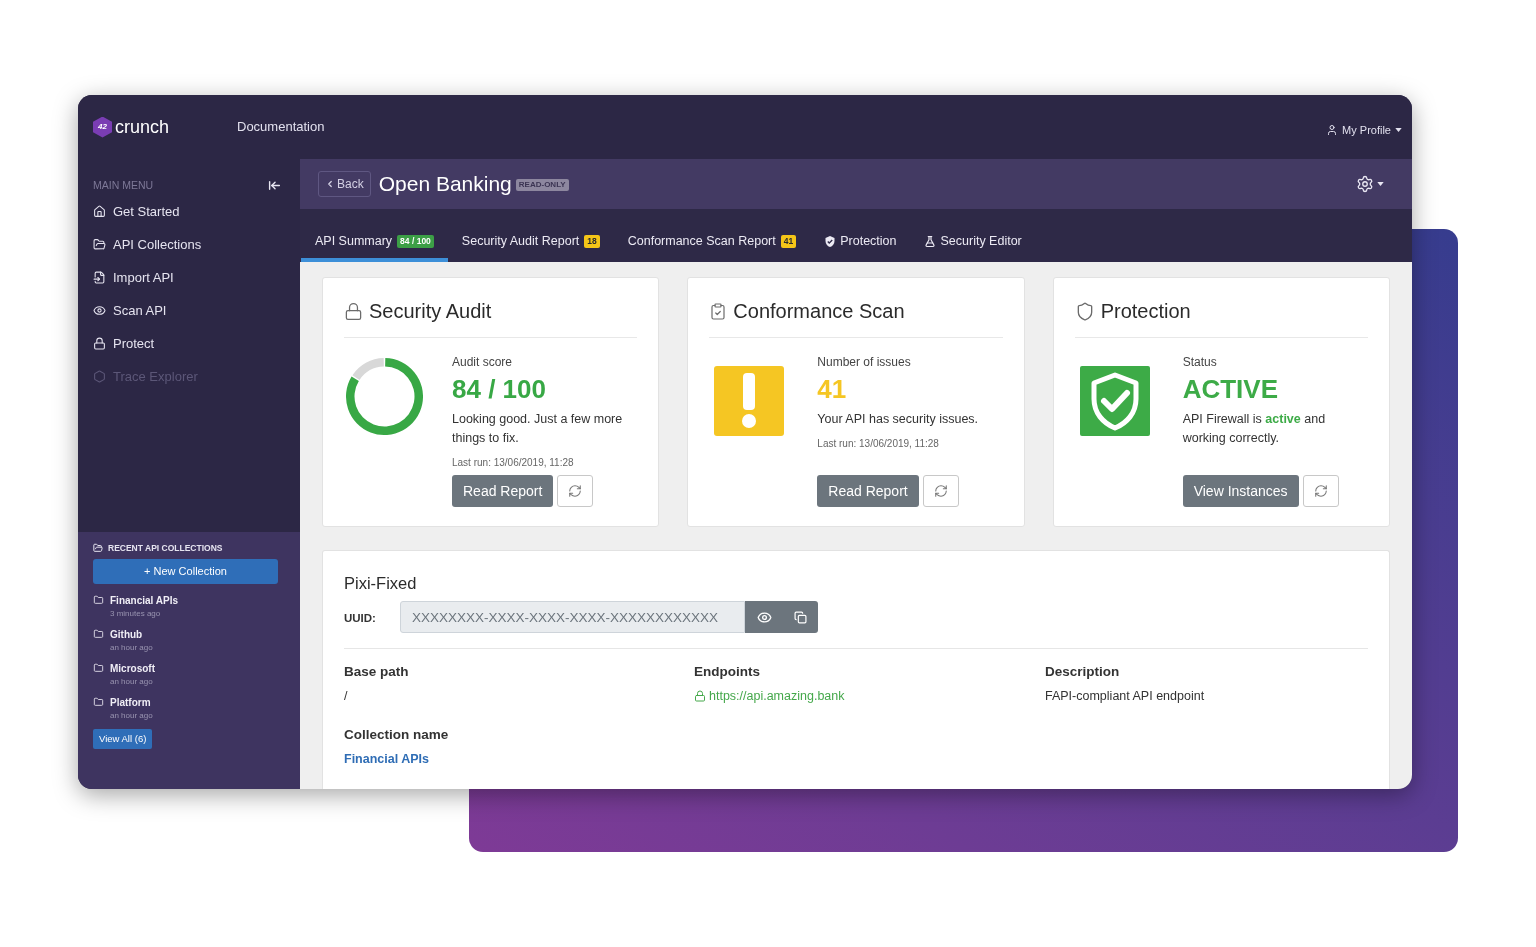 The height and width of the screenshot is (947, 1536). I want to click on uuid-label: UUID:, so click(360, 618).